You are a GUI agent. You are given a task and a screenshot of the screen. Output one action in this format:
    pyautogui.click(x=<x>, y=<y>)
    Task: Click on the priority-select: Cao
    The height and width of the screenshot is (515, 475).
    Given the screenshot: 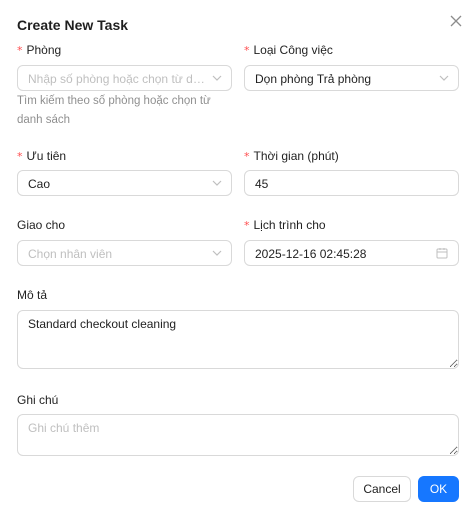 What is the action you would take?
    pyautogui.click(x=124, y=183)
    